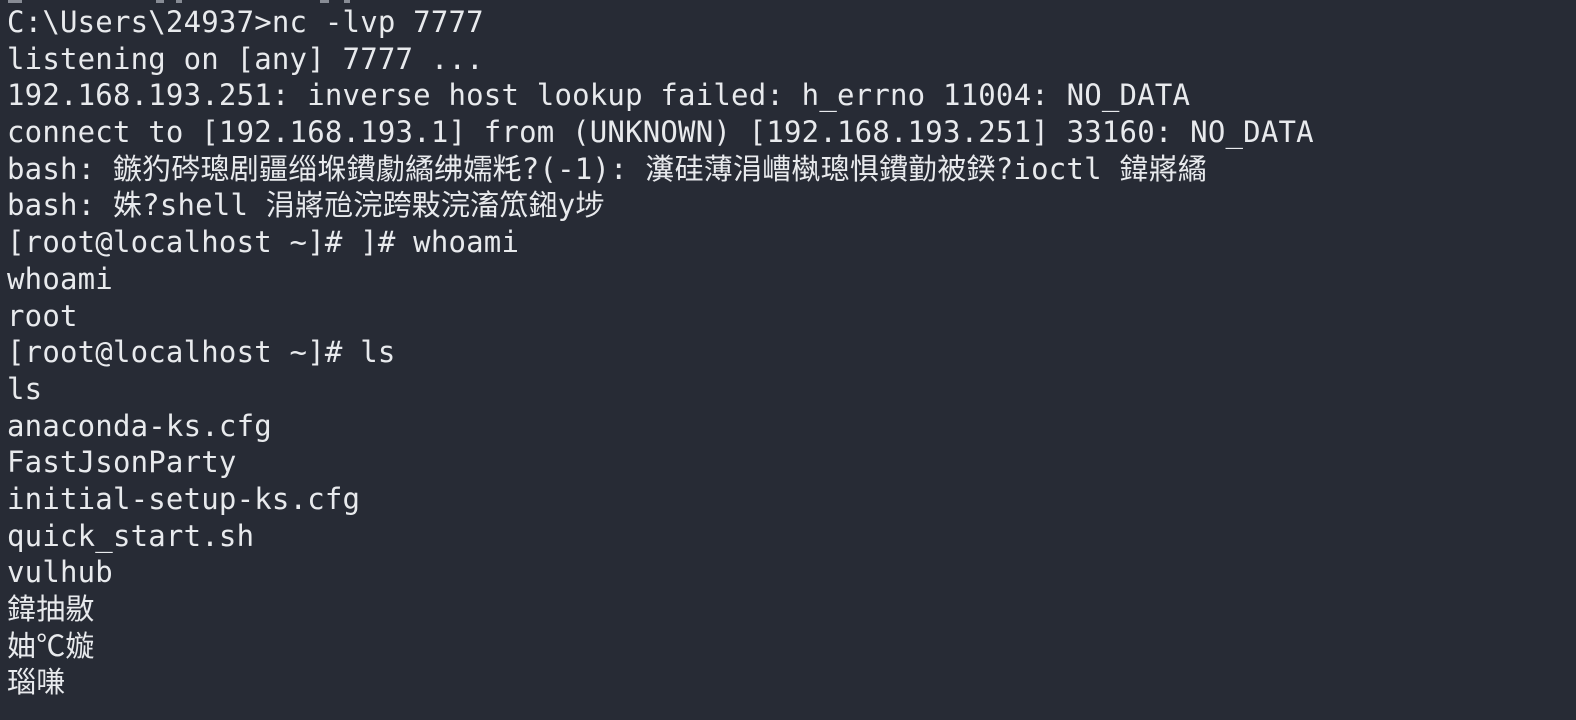 The width and height of the screenshot is (1576, 720). Describe the element at coordinates (263, 242) in the screenshot. I see `prompt-line: [root@localhost ~]# ]# whoami` at that location.